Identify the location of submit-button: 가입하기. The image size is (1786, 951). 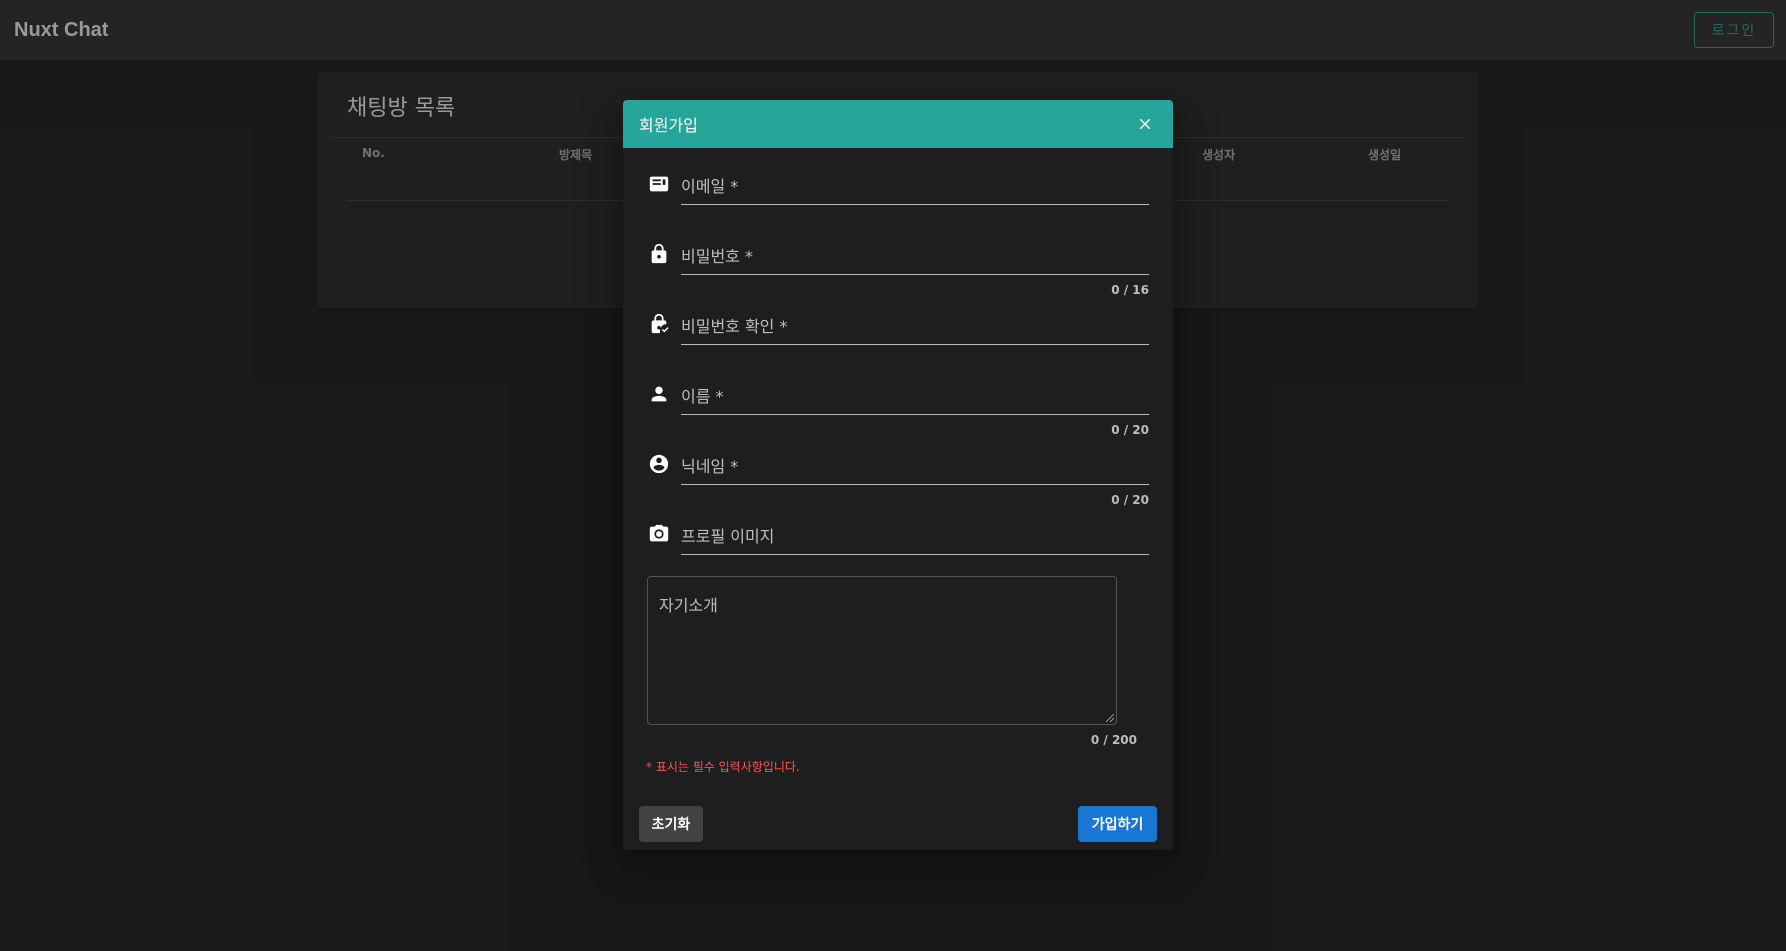
(1117, 824).